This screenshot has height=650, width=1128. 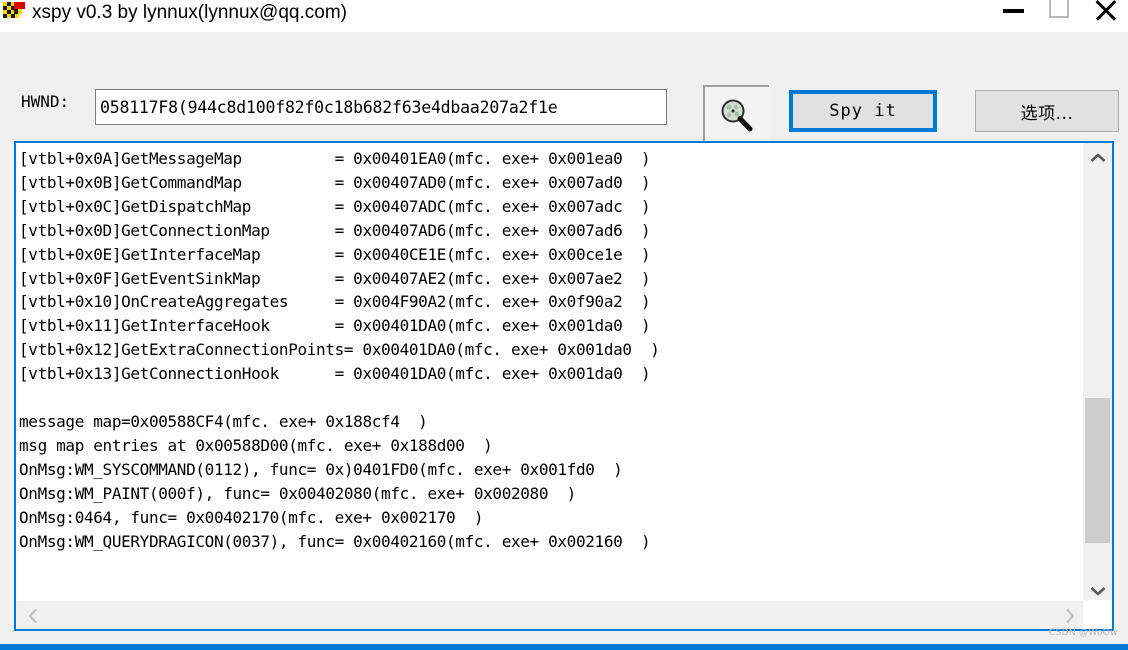 What do you see at coordinates (1013, 11) in the screenshot?
I see `minimize-icon` at bounding box center [1013, 11].